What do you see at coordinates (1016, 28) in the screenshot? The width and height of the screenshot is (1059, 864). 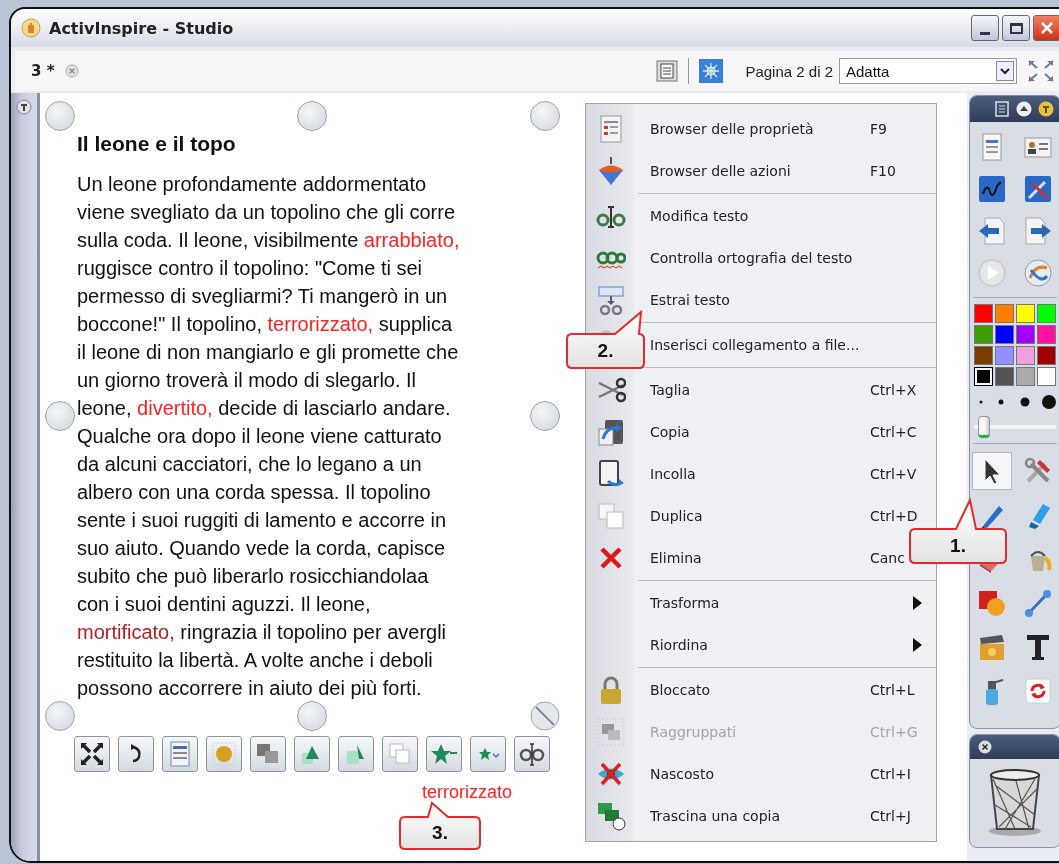 I see `maximize-button` at bounding box center [1016, 28].